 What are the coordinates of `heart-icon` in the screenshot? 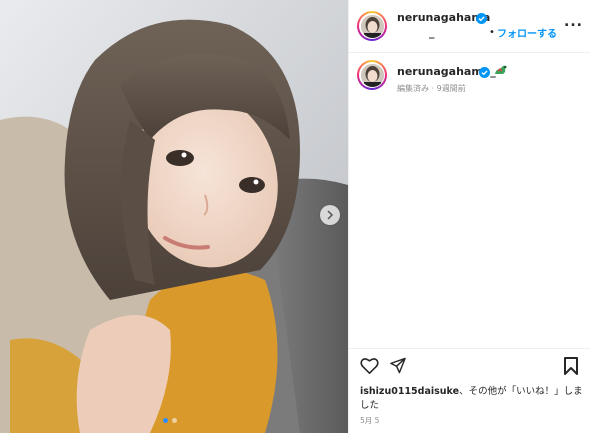 It's located at (369, 365).